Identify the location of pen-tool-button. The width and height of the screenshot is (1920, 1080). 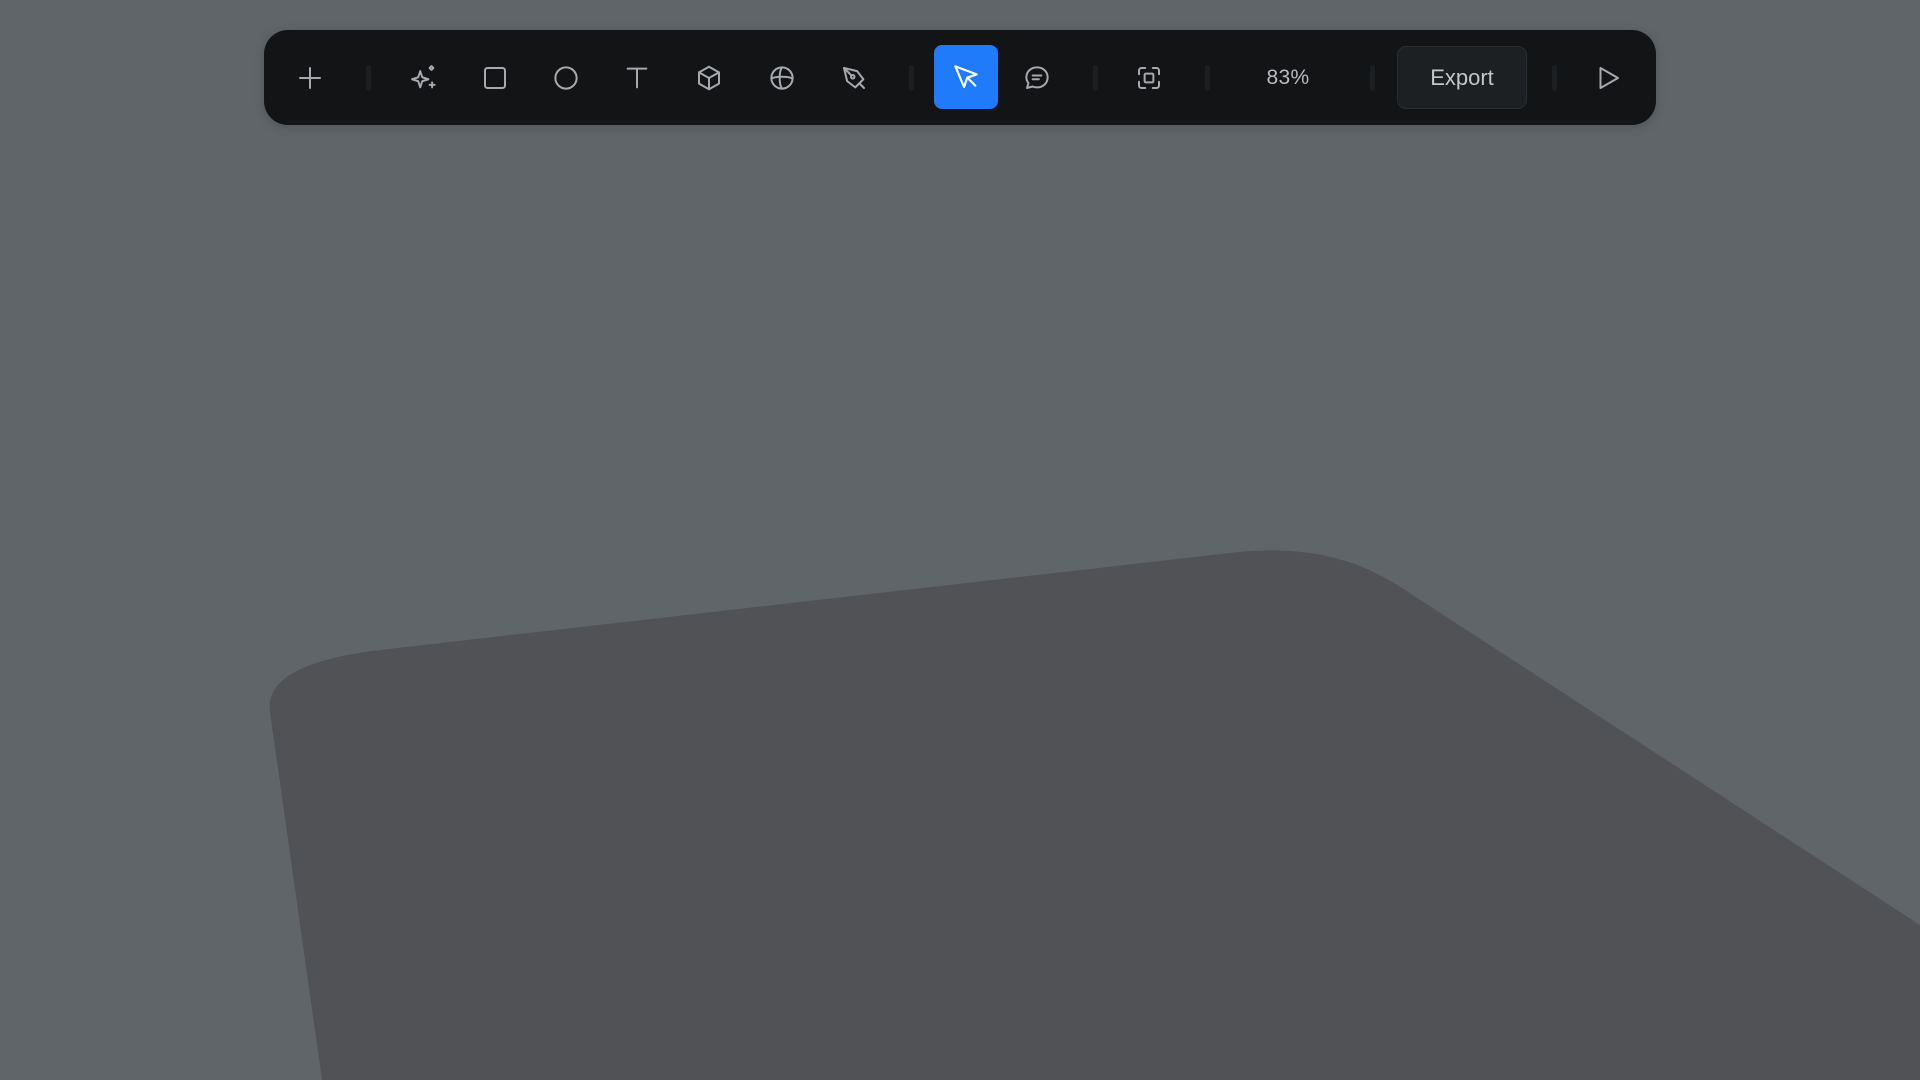
(854, 77).